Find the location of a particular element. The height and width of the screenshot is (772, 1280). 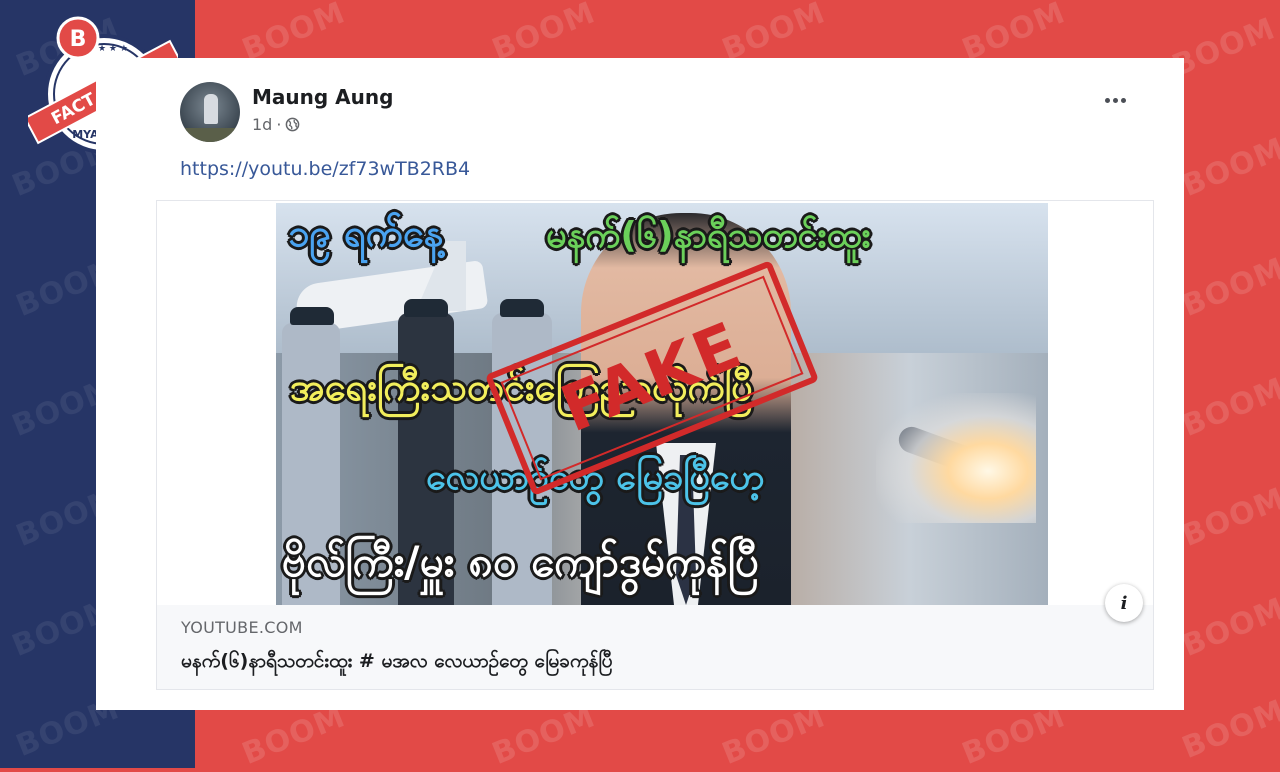

info-icon: i is located at coordinates (1124, 603).